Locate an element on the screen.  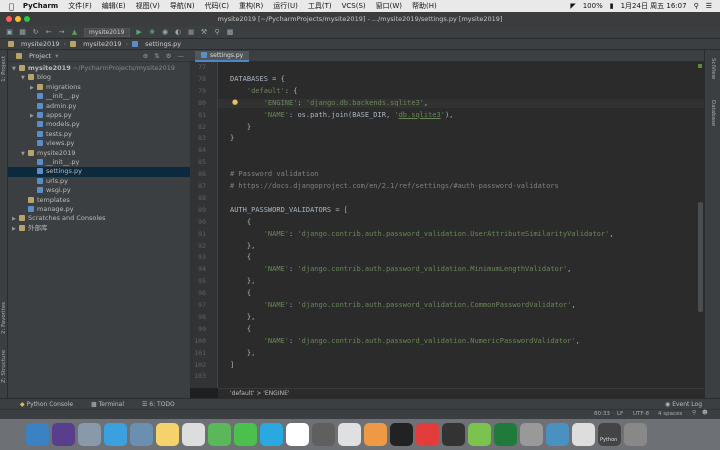
project-tool-tab: 1: Project is located at coordinates (4, 69).